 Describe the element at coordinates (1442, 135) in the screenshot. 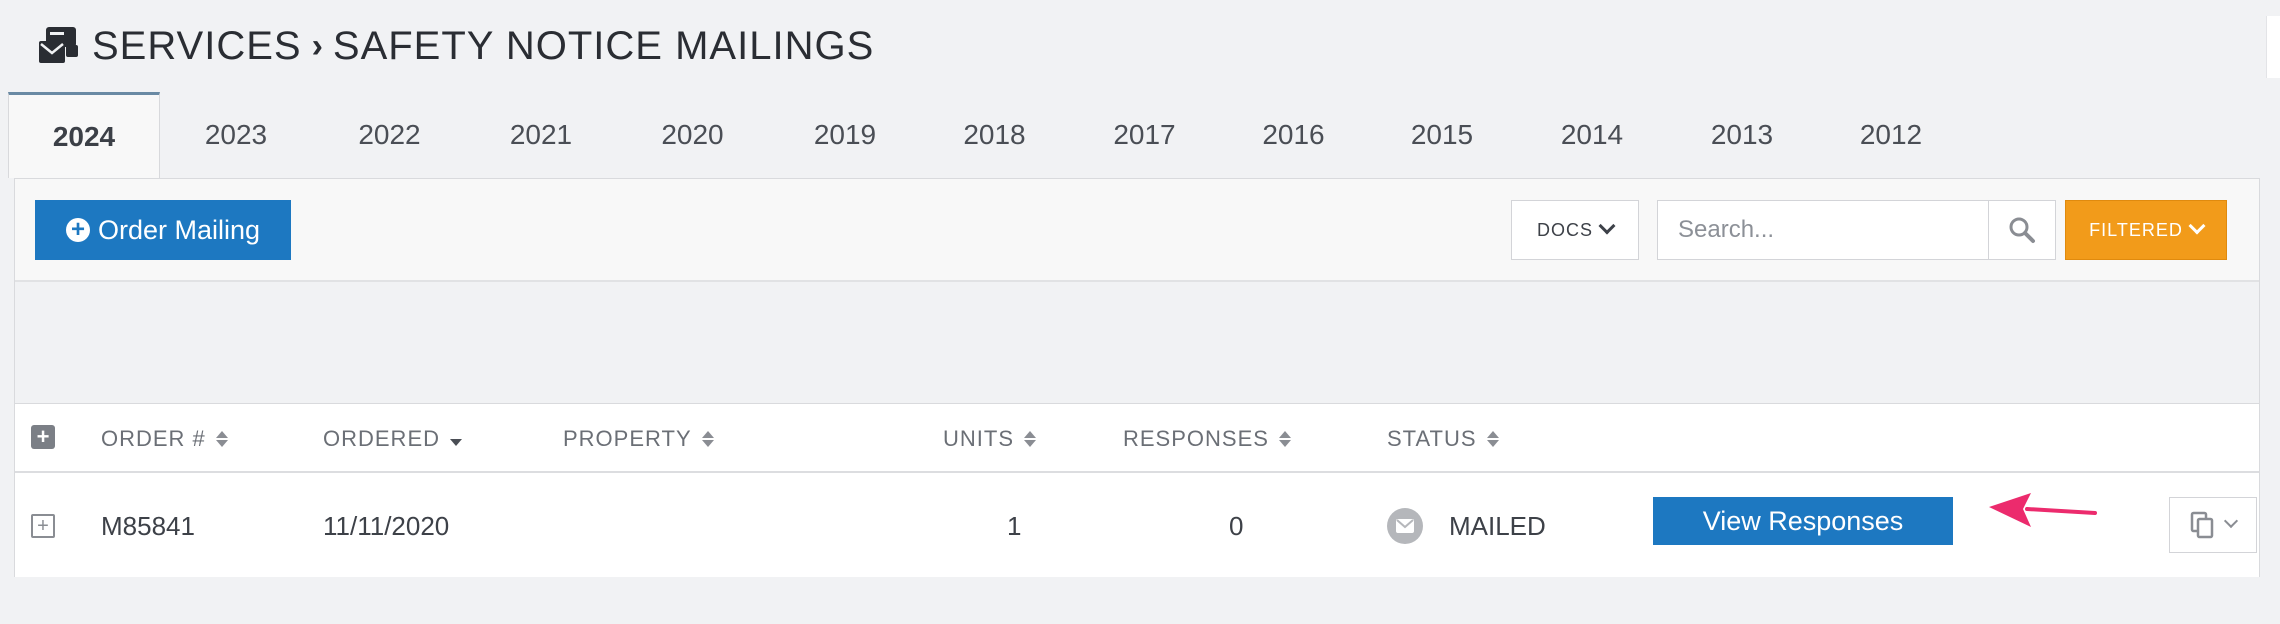

I see `tab-2015: 2015` at that location.